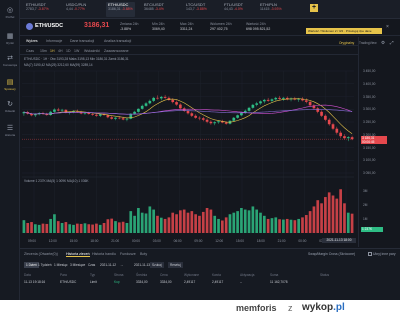  What do you see at coordinates (314, 8) in the screenshot?
I see `add-ticker-button: +` at bounding box center [314, 8].